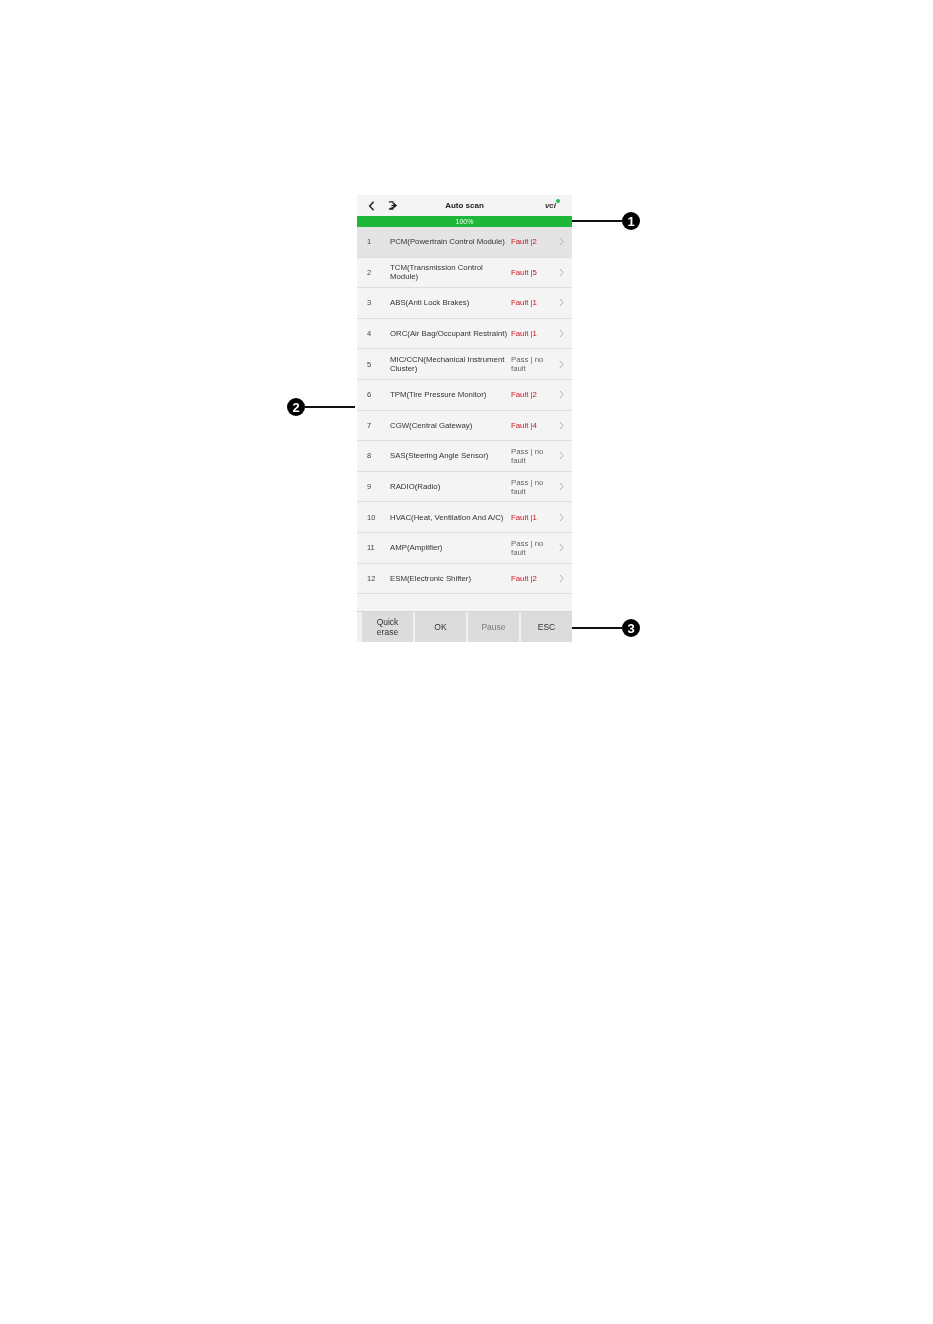  Describe the element at coordinates (464, 205) in the screenshot. I see `screen-title: Auto scan` at that location.